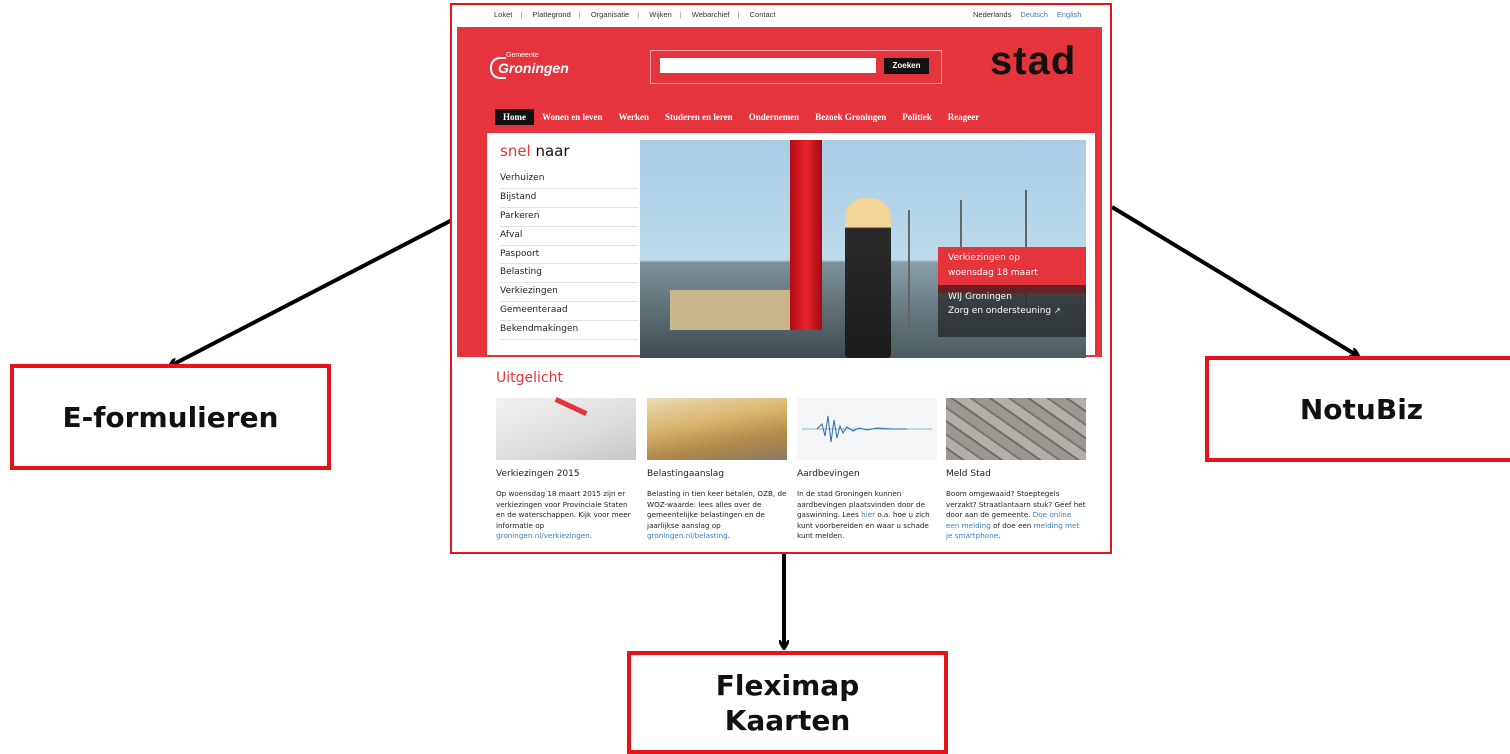 The width and height of the screenshot is (1510, 754). What do you see at coordinates (569, 312) in the screenshot?
I see `quick-link-gemeenteraad: Gemeenteraad` at bounding box center [569, 312].